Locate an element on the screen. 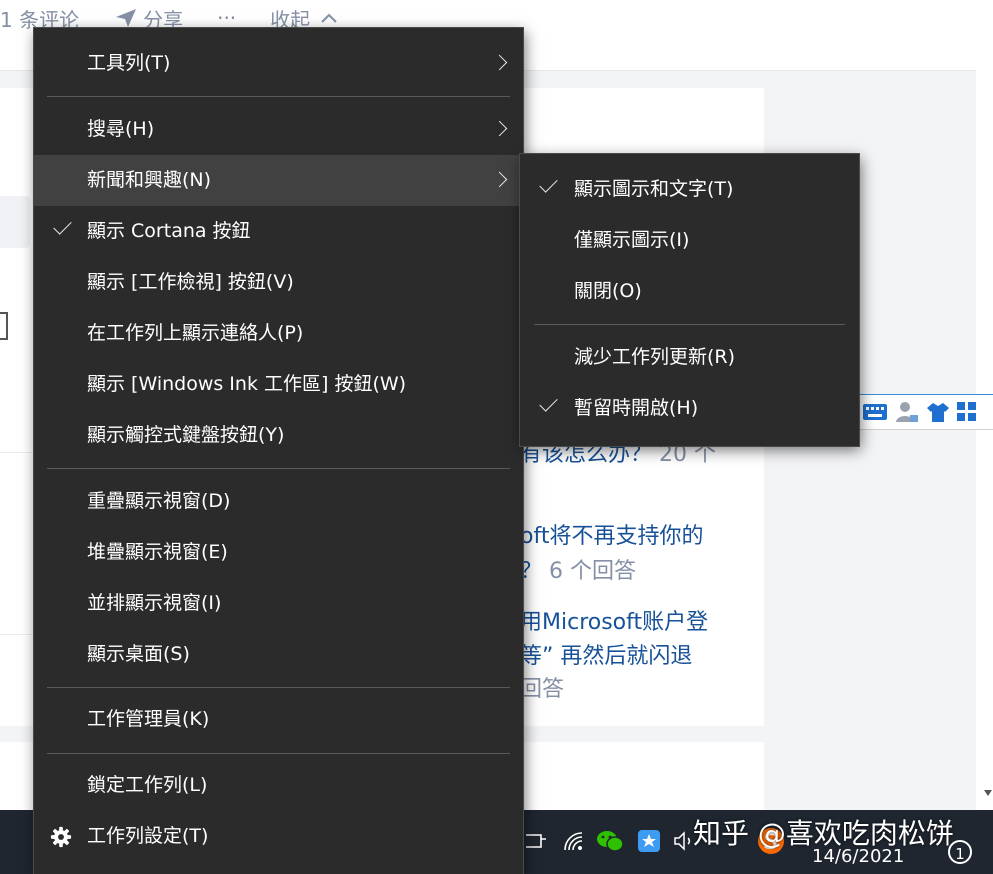  menu-item-search: 搜尋(H) is located at coordinates (278, 129).